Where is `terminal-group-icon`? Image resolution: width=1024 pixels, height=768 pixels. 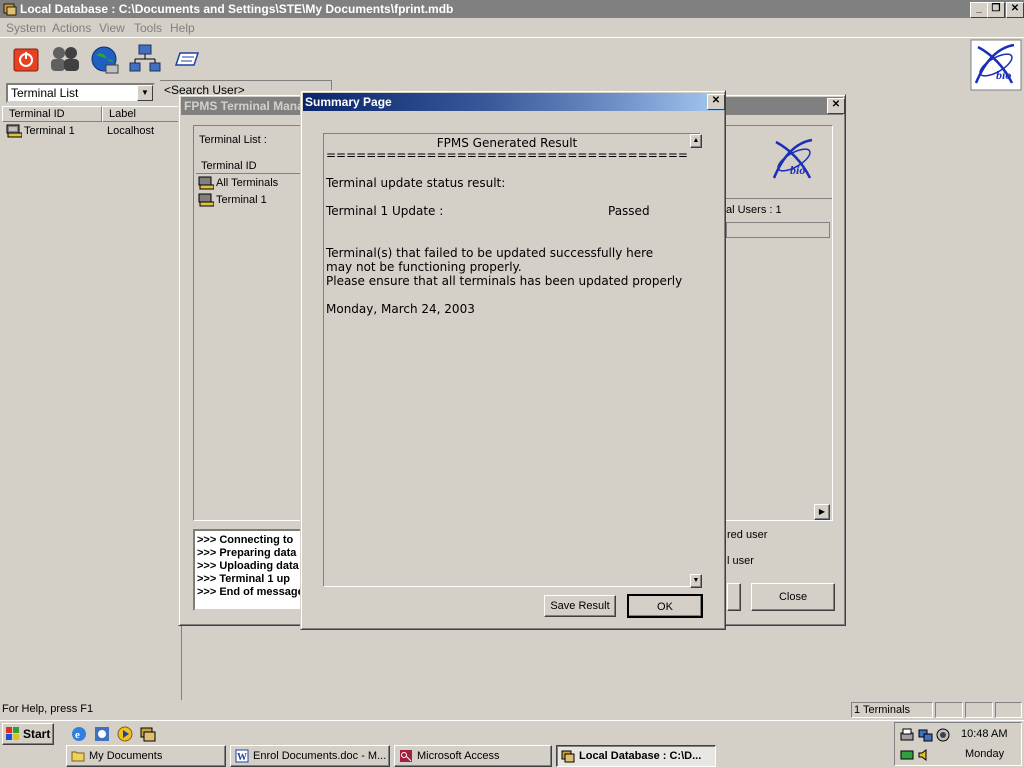
terminal-group-icon is located at coordinates (206, 183).